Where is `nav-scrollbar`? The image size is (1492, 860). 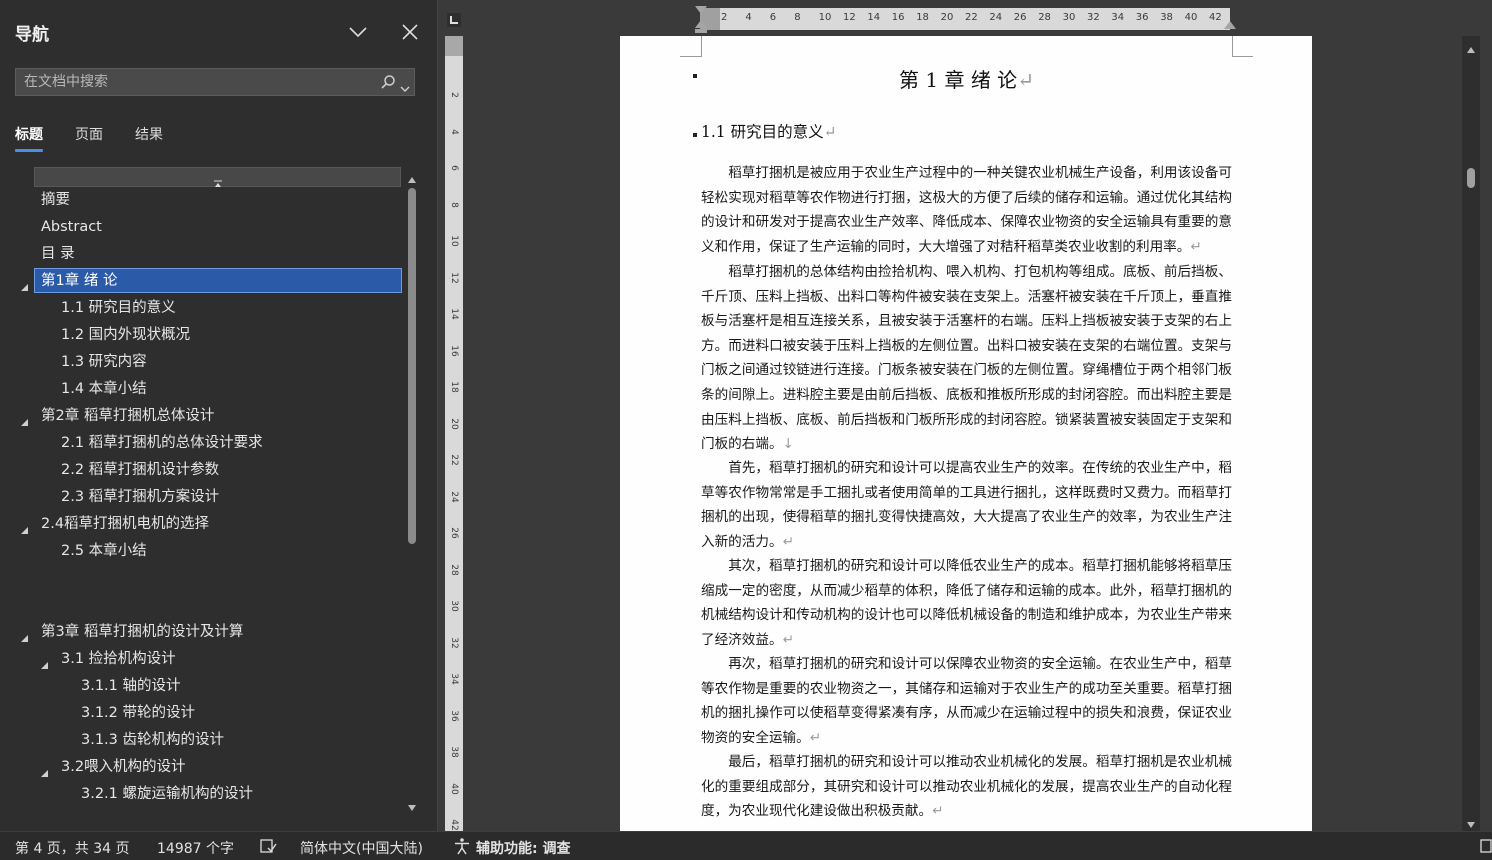 nav-scrollbar is located at coordinates (412, 489).